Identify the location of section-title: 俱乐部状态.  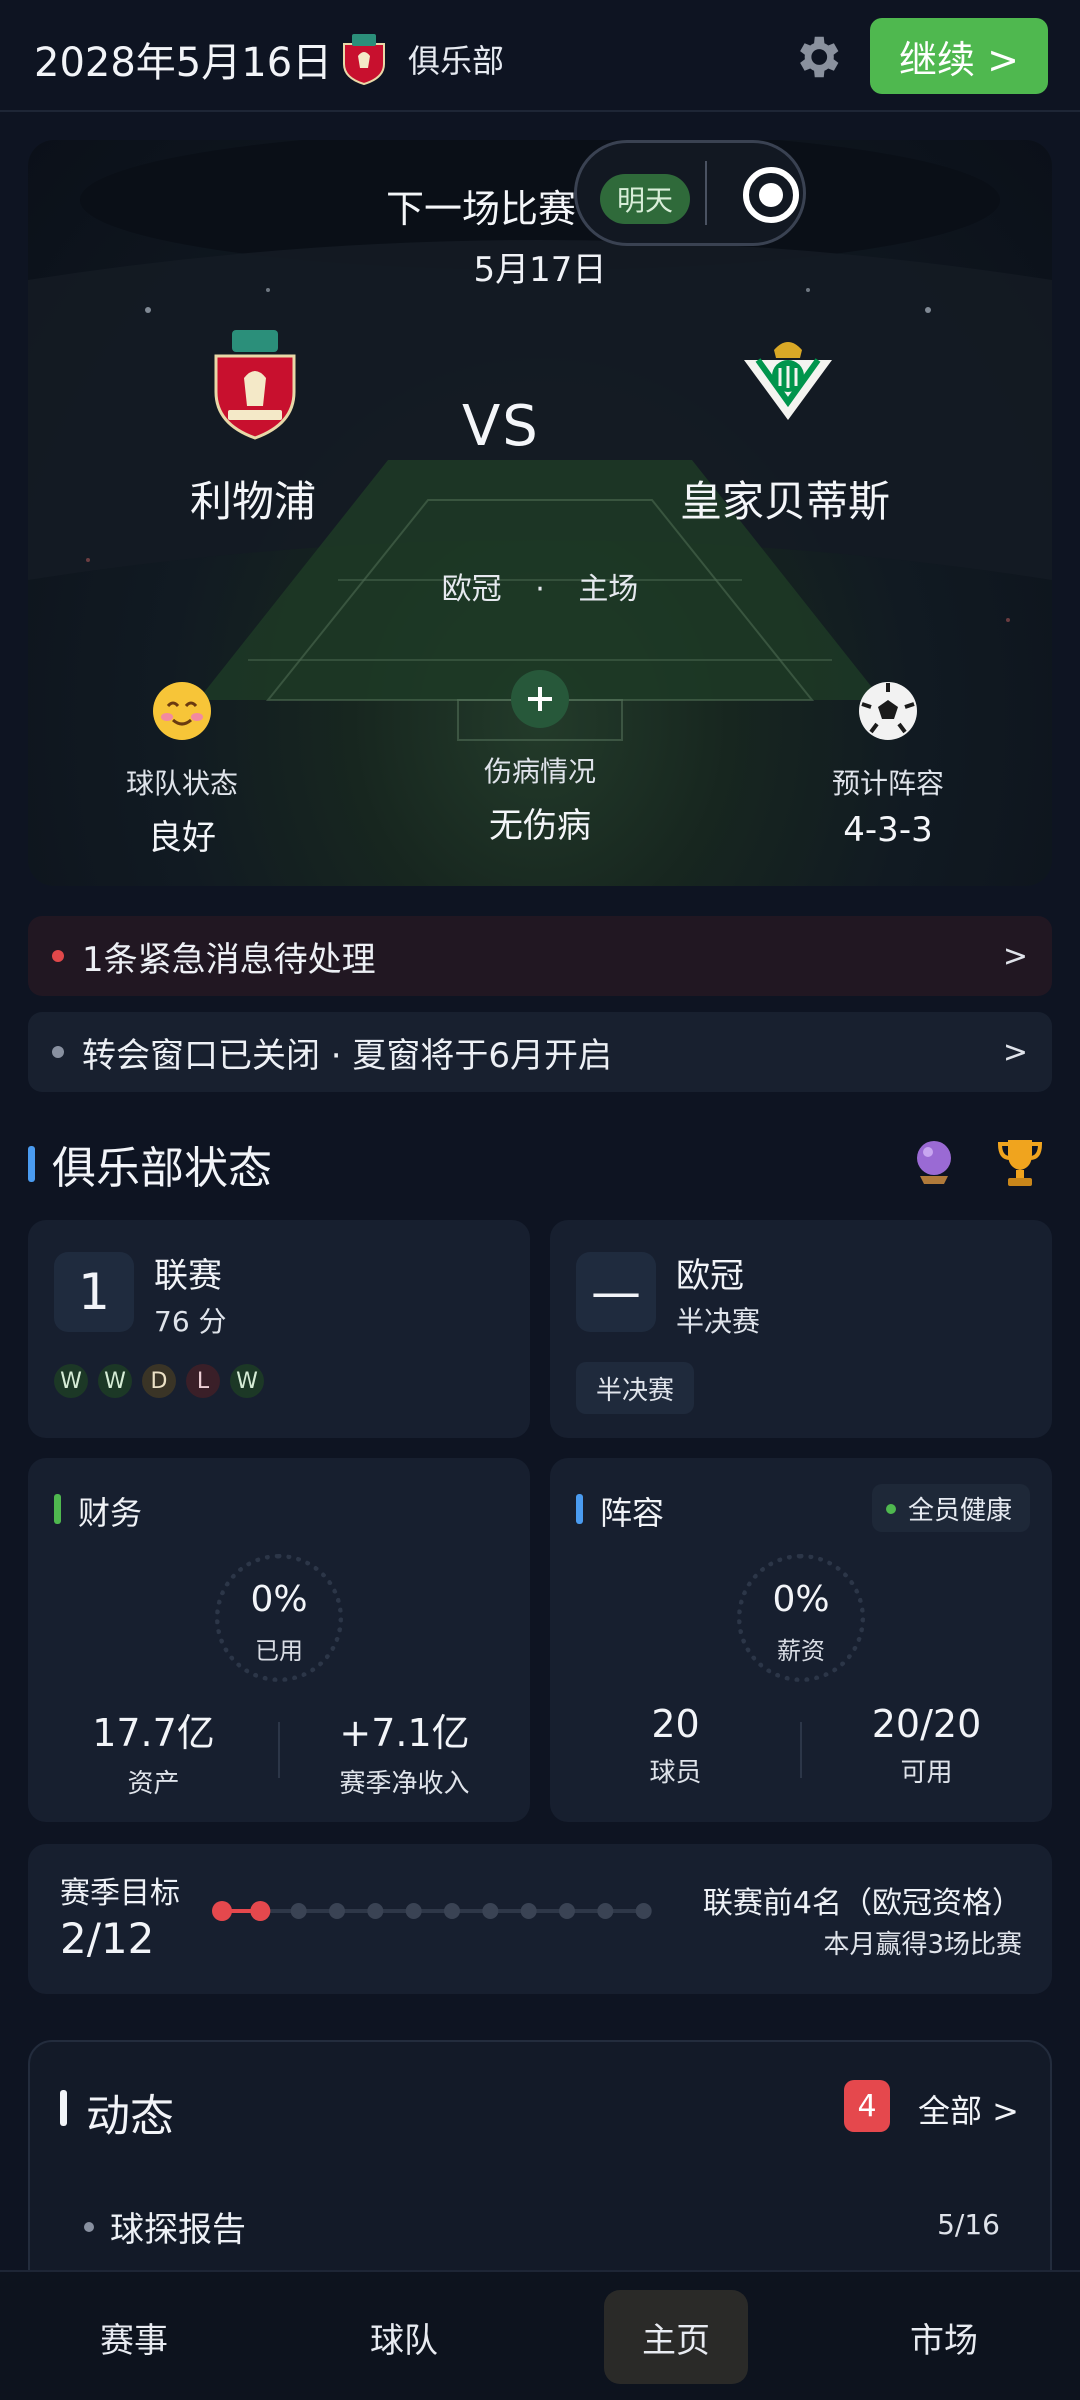
(162, 1168).